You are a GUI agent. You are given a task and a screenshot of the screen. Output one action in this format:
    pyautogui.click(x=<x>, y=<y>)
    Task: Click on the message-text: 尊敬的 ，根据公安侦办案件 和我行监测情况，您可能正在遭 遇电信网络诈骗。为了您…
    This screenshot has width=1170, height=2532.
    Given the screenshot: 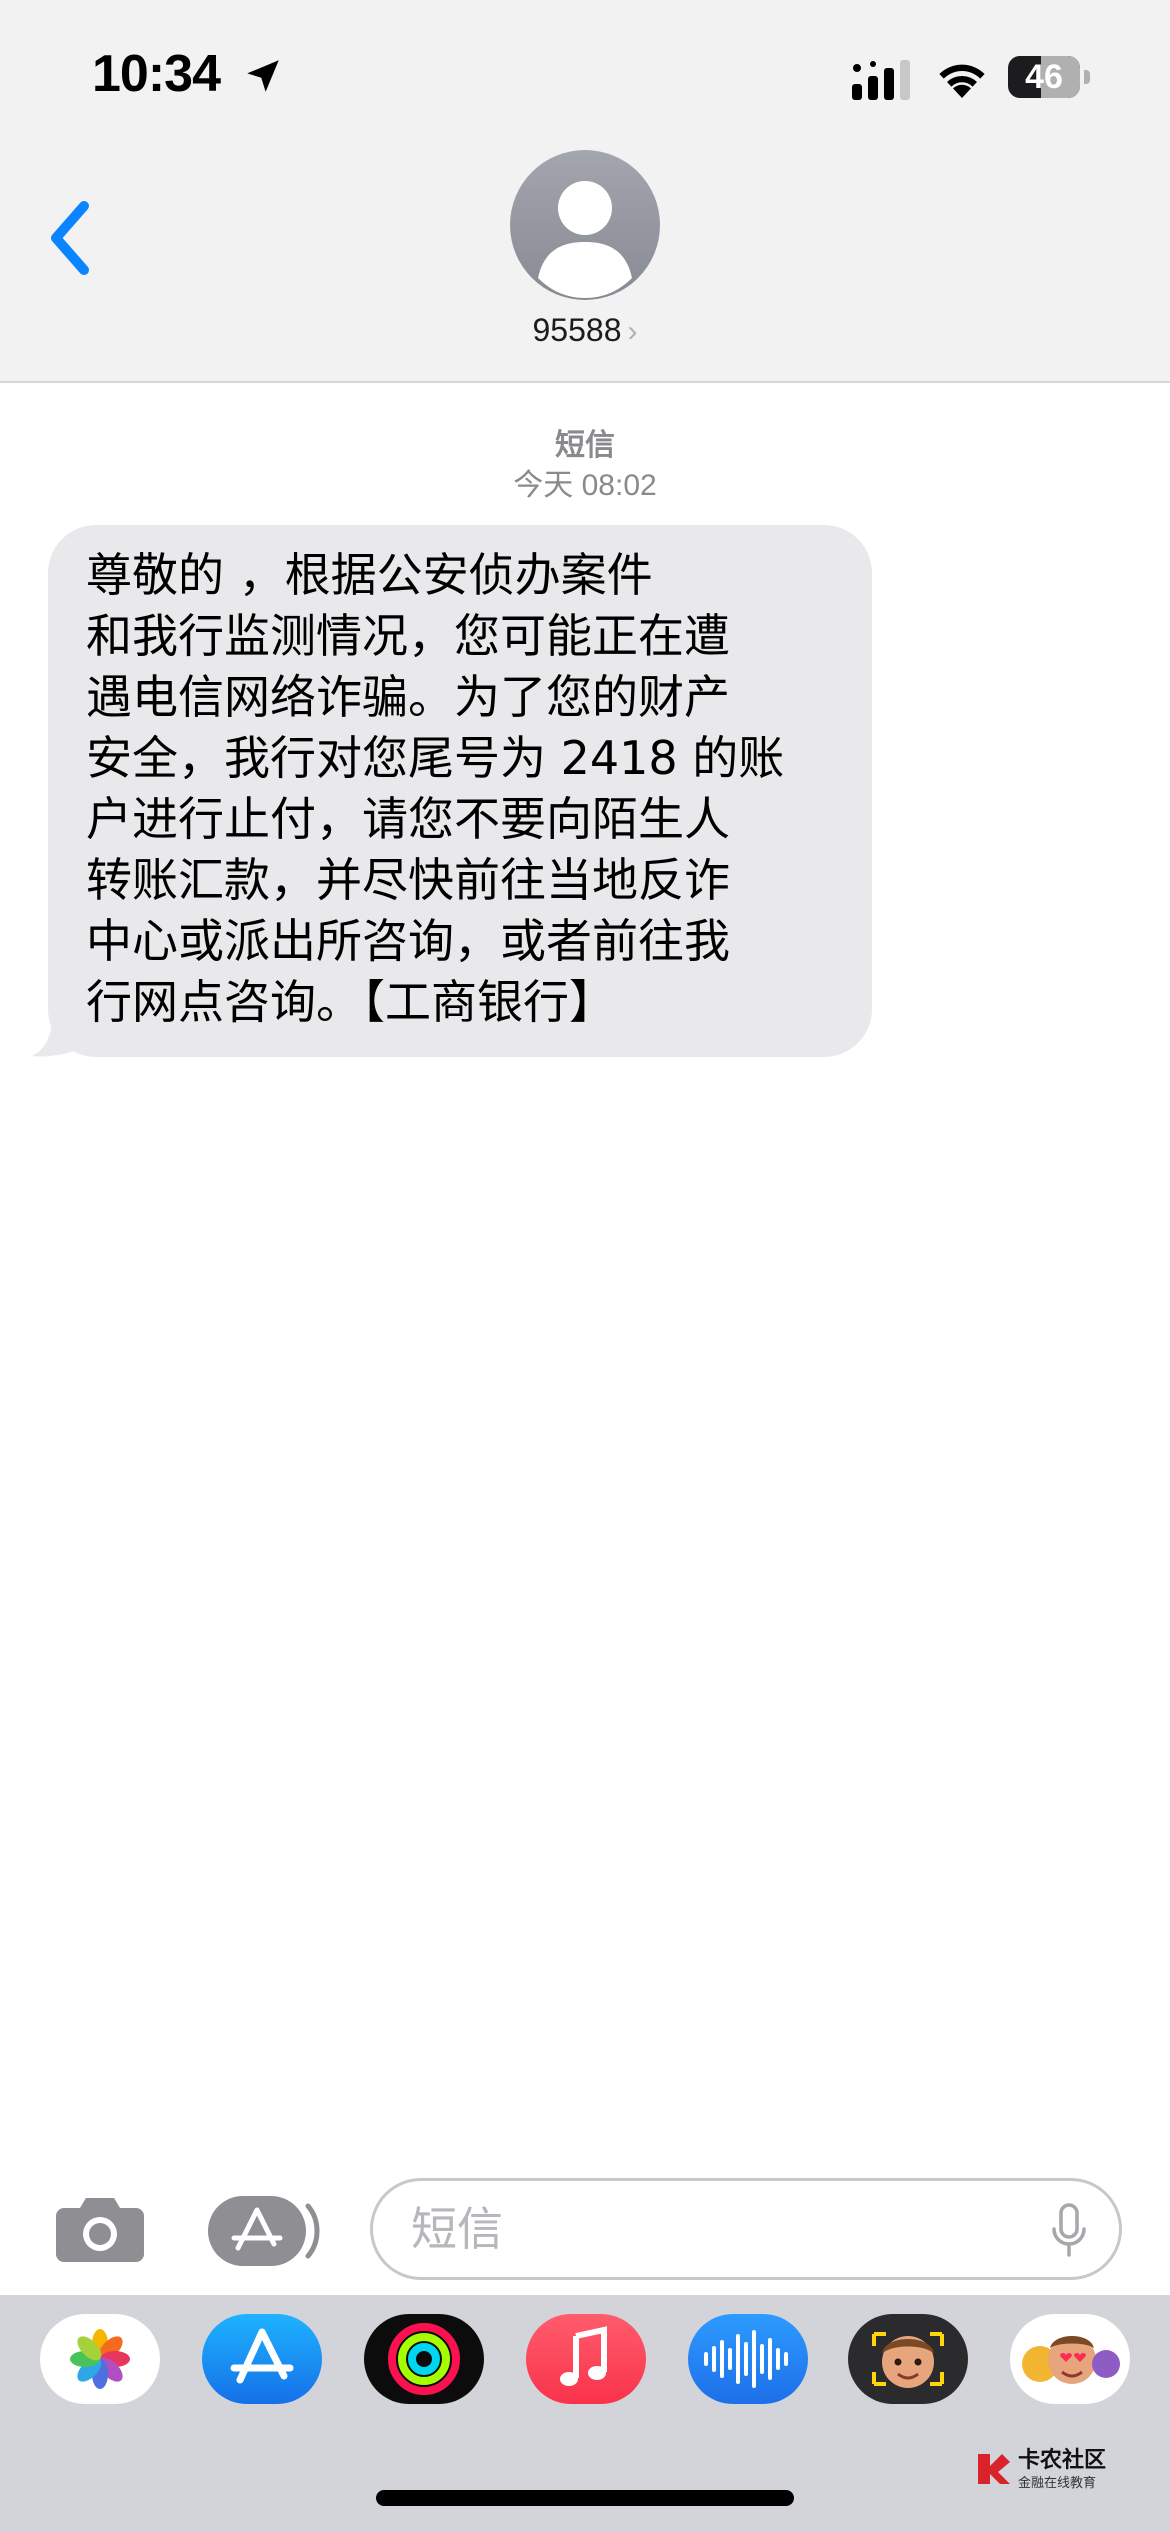 What is the action you would take?
    pyautogui.click(x=435, y=788)
    